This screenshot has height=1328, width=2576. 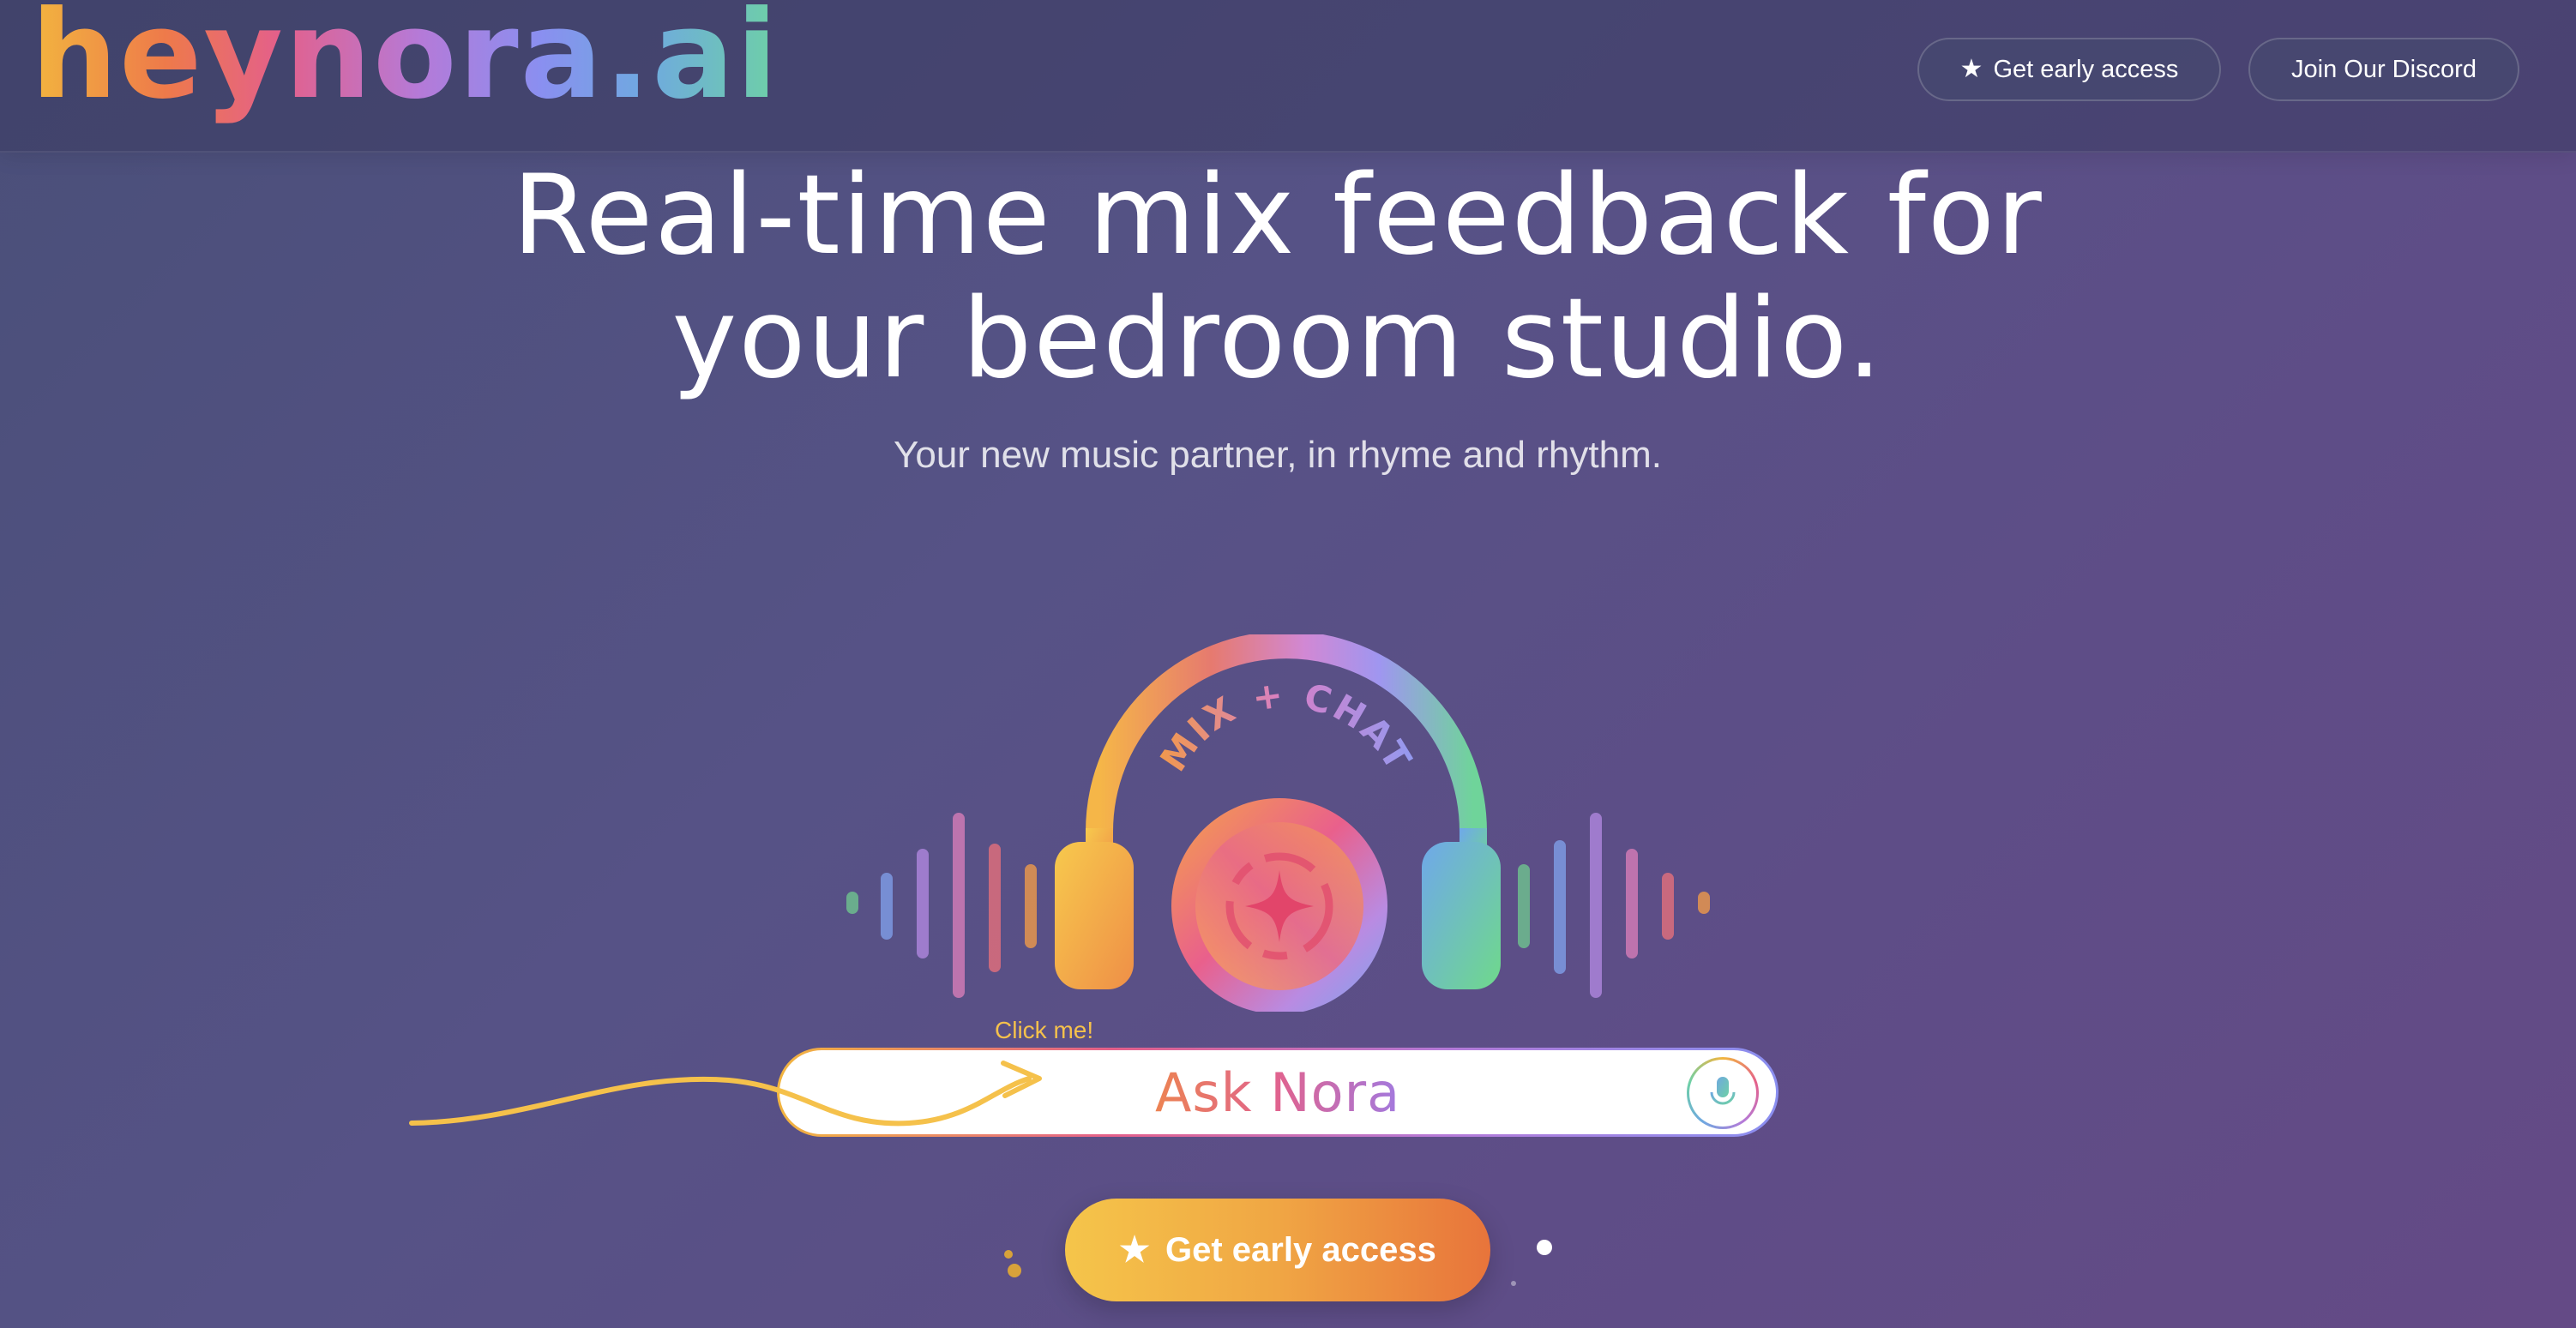 I want to click on microphone-icon, so click(x=1723, y=1093).